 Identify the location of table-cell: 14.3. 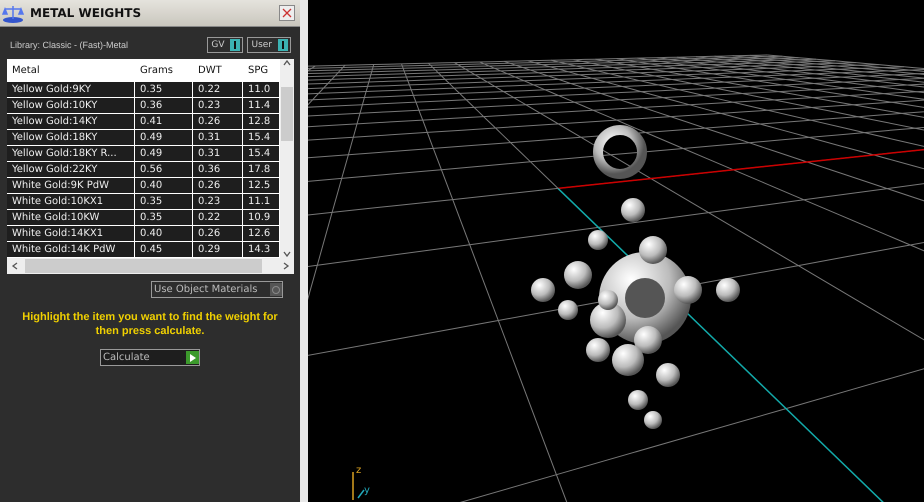
(261, 250).